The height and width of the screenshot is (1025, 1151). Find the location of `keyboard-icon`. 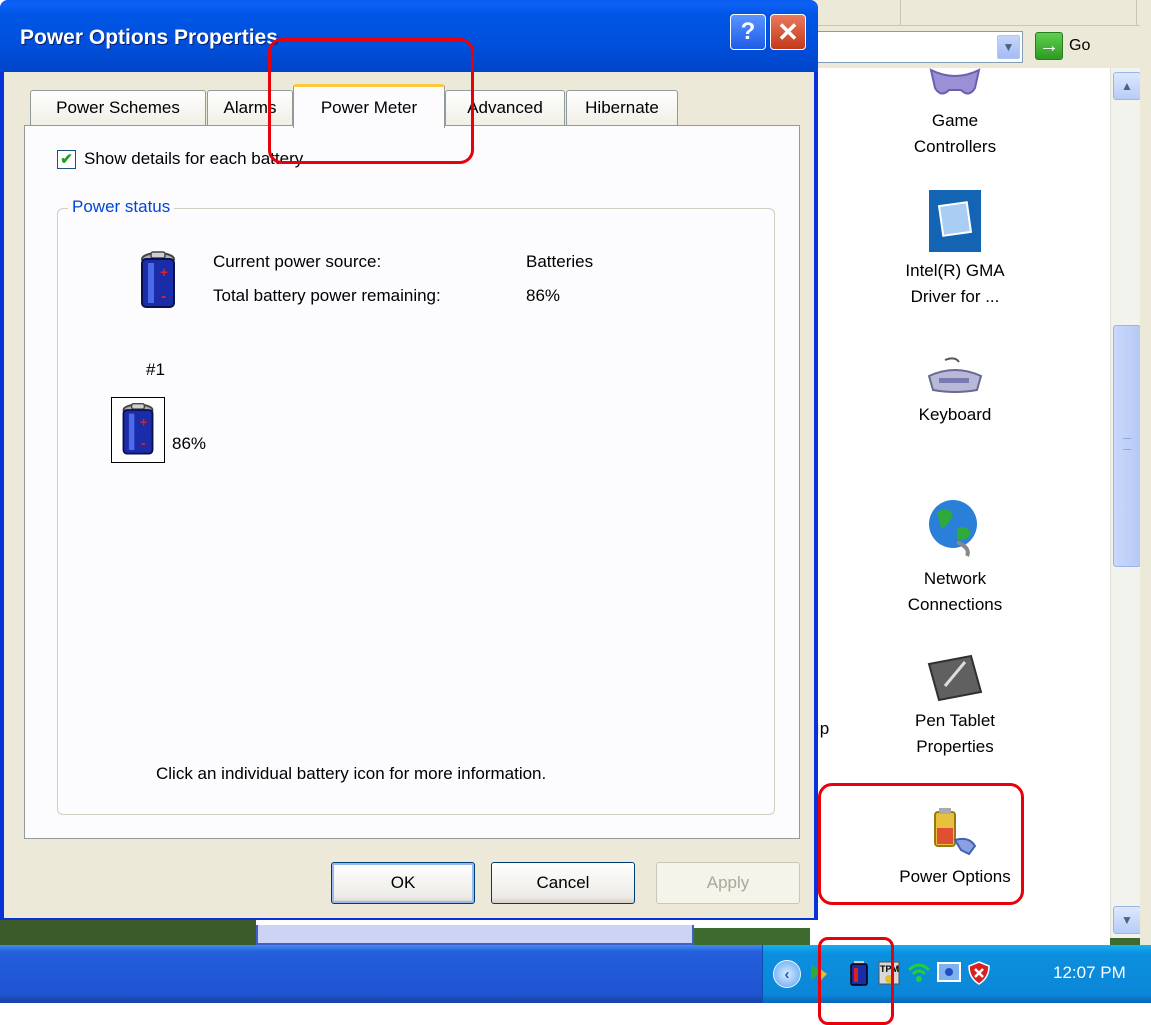

keyboard-icon is located at coordinates (955, 375).